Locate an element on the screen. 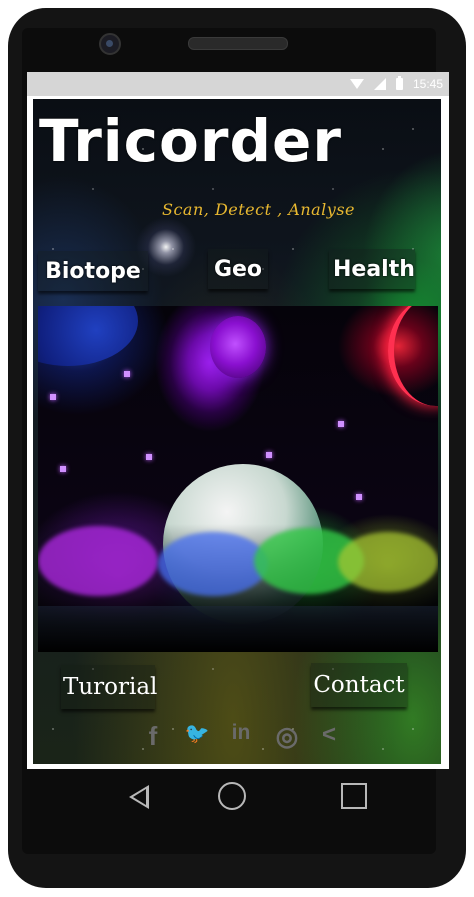 The height and width of the screenshot is (897, 474). wifi-icon is located at coordinates (356, 84).